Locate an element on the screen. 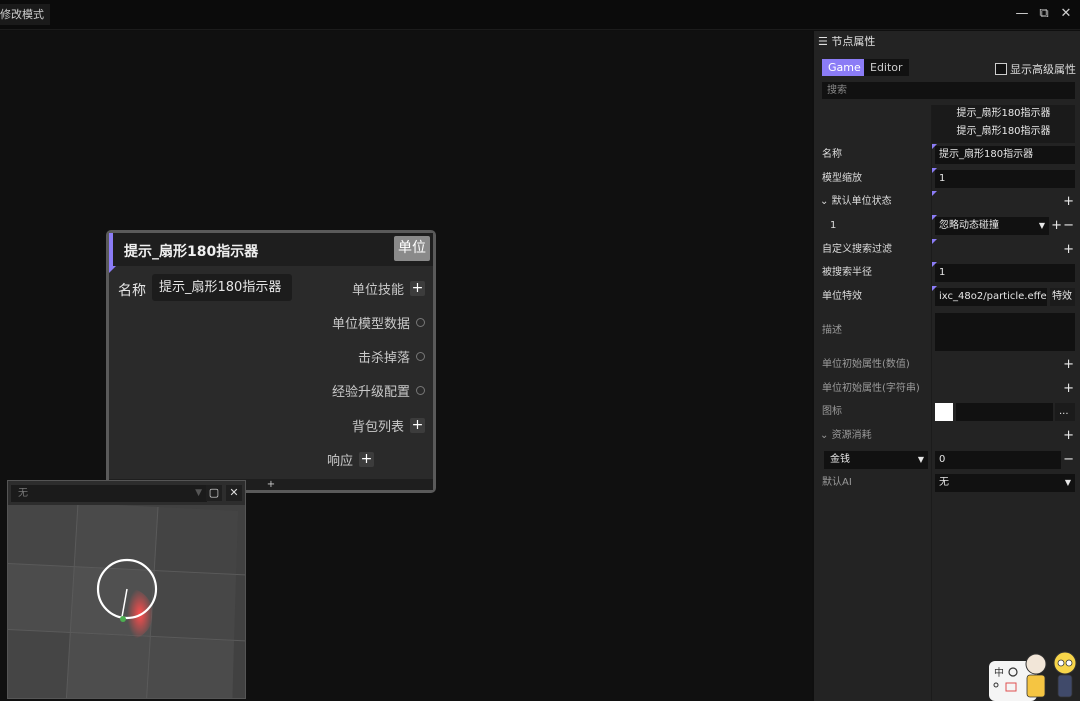 The width and height of the screenshot is (1080, 701). node-type-badge: 单位 is located at coordinates (412, 248).